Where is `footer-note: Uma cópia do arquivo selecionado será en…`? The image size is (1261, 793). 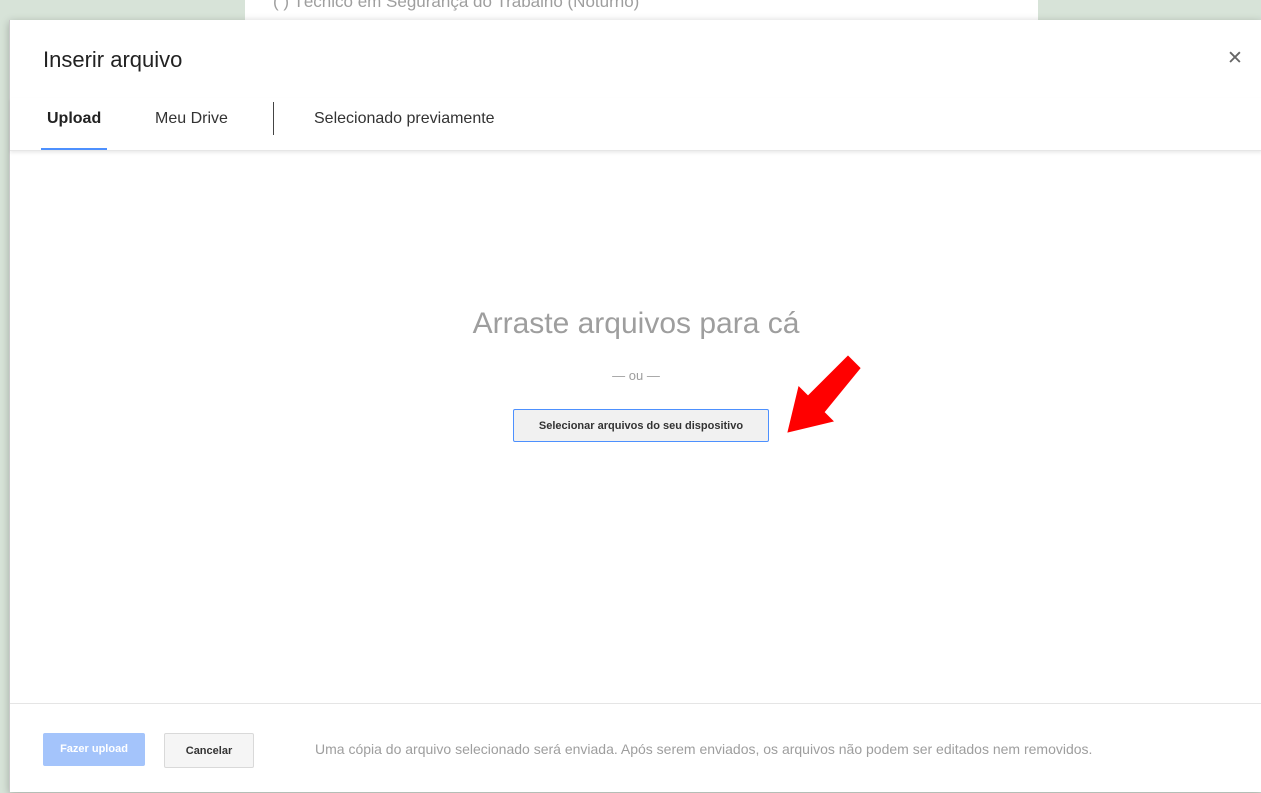 footer-note: Uma cópia do arquivo selecionado será en… is located at coordinates (704, 749).